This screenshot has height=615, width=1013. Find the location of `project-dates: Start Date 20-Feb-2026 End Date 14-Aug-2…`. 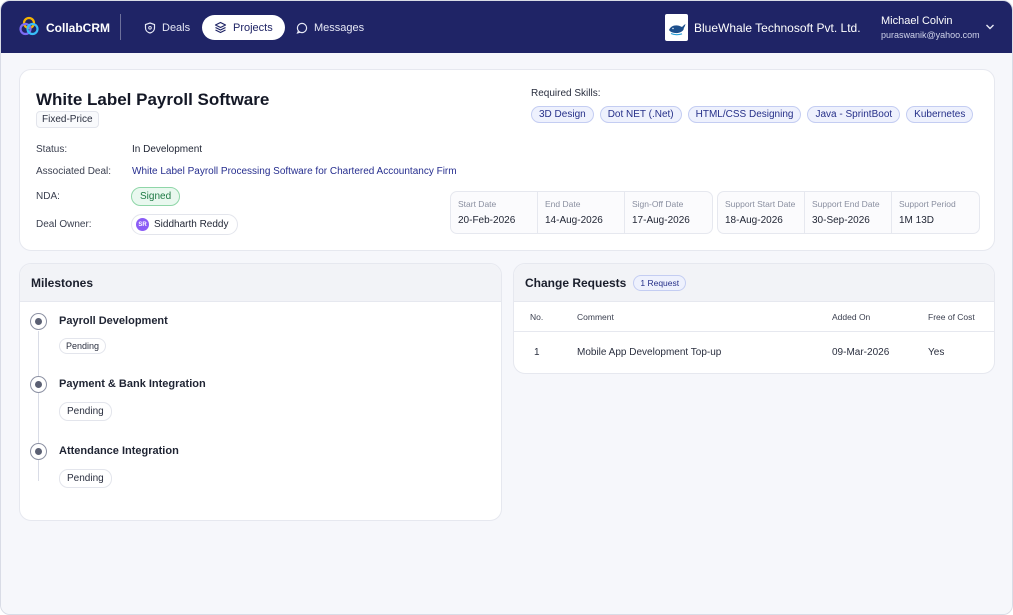

project-dates: Start Date 20-Feb-2026 End Date 14-Aug-2… is located at coordinates (581, 212).